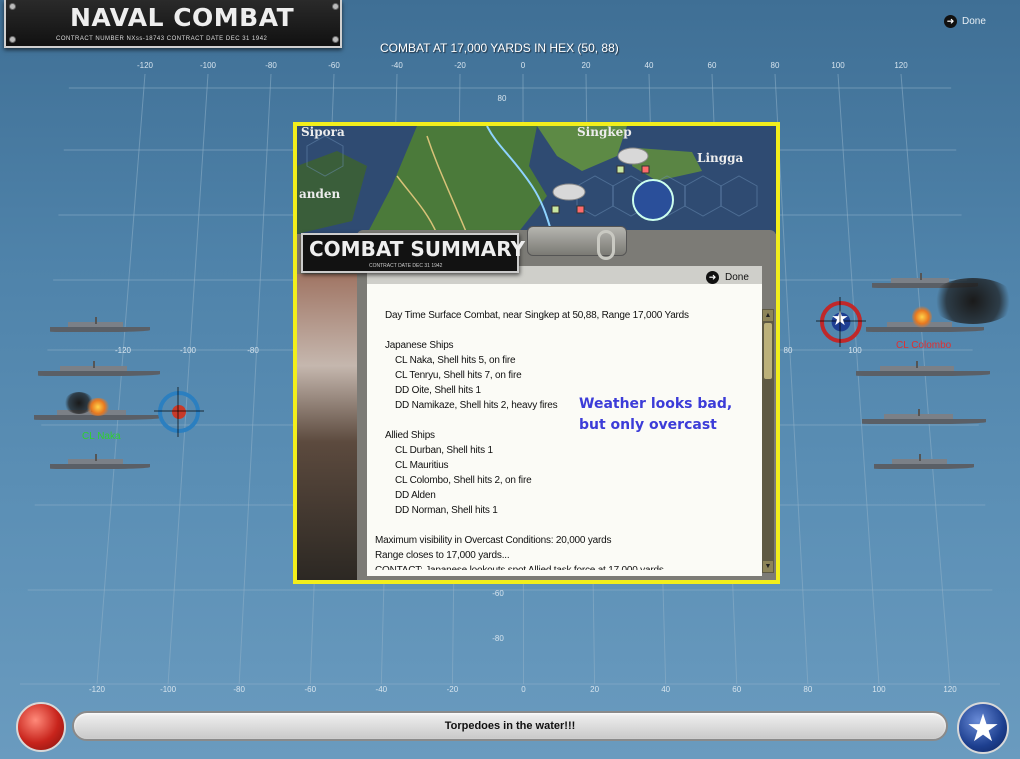  Describe the element at coordinates (656, 404) in the screenshot. I see `note-line: Weather looks bad,` at that location.